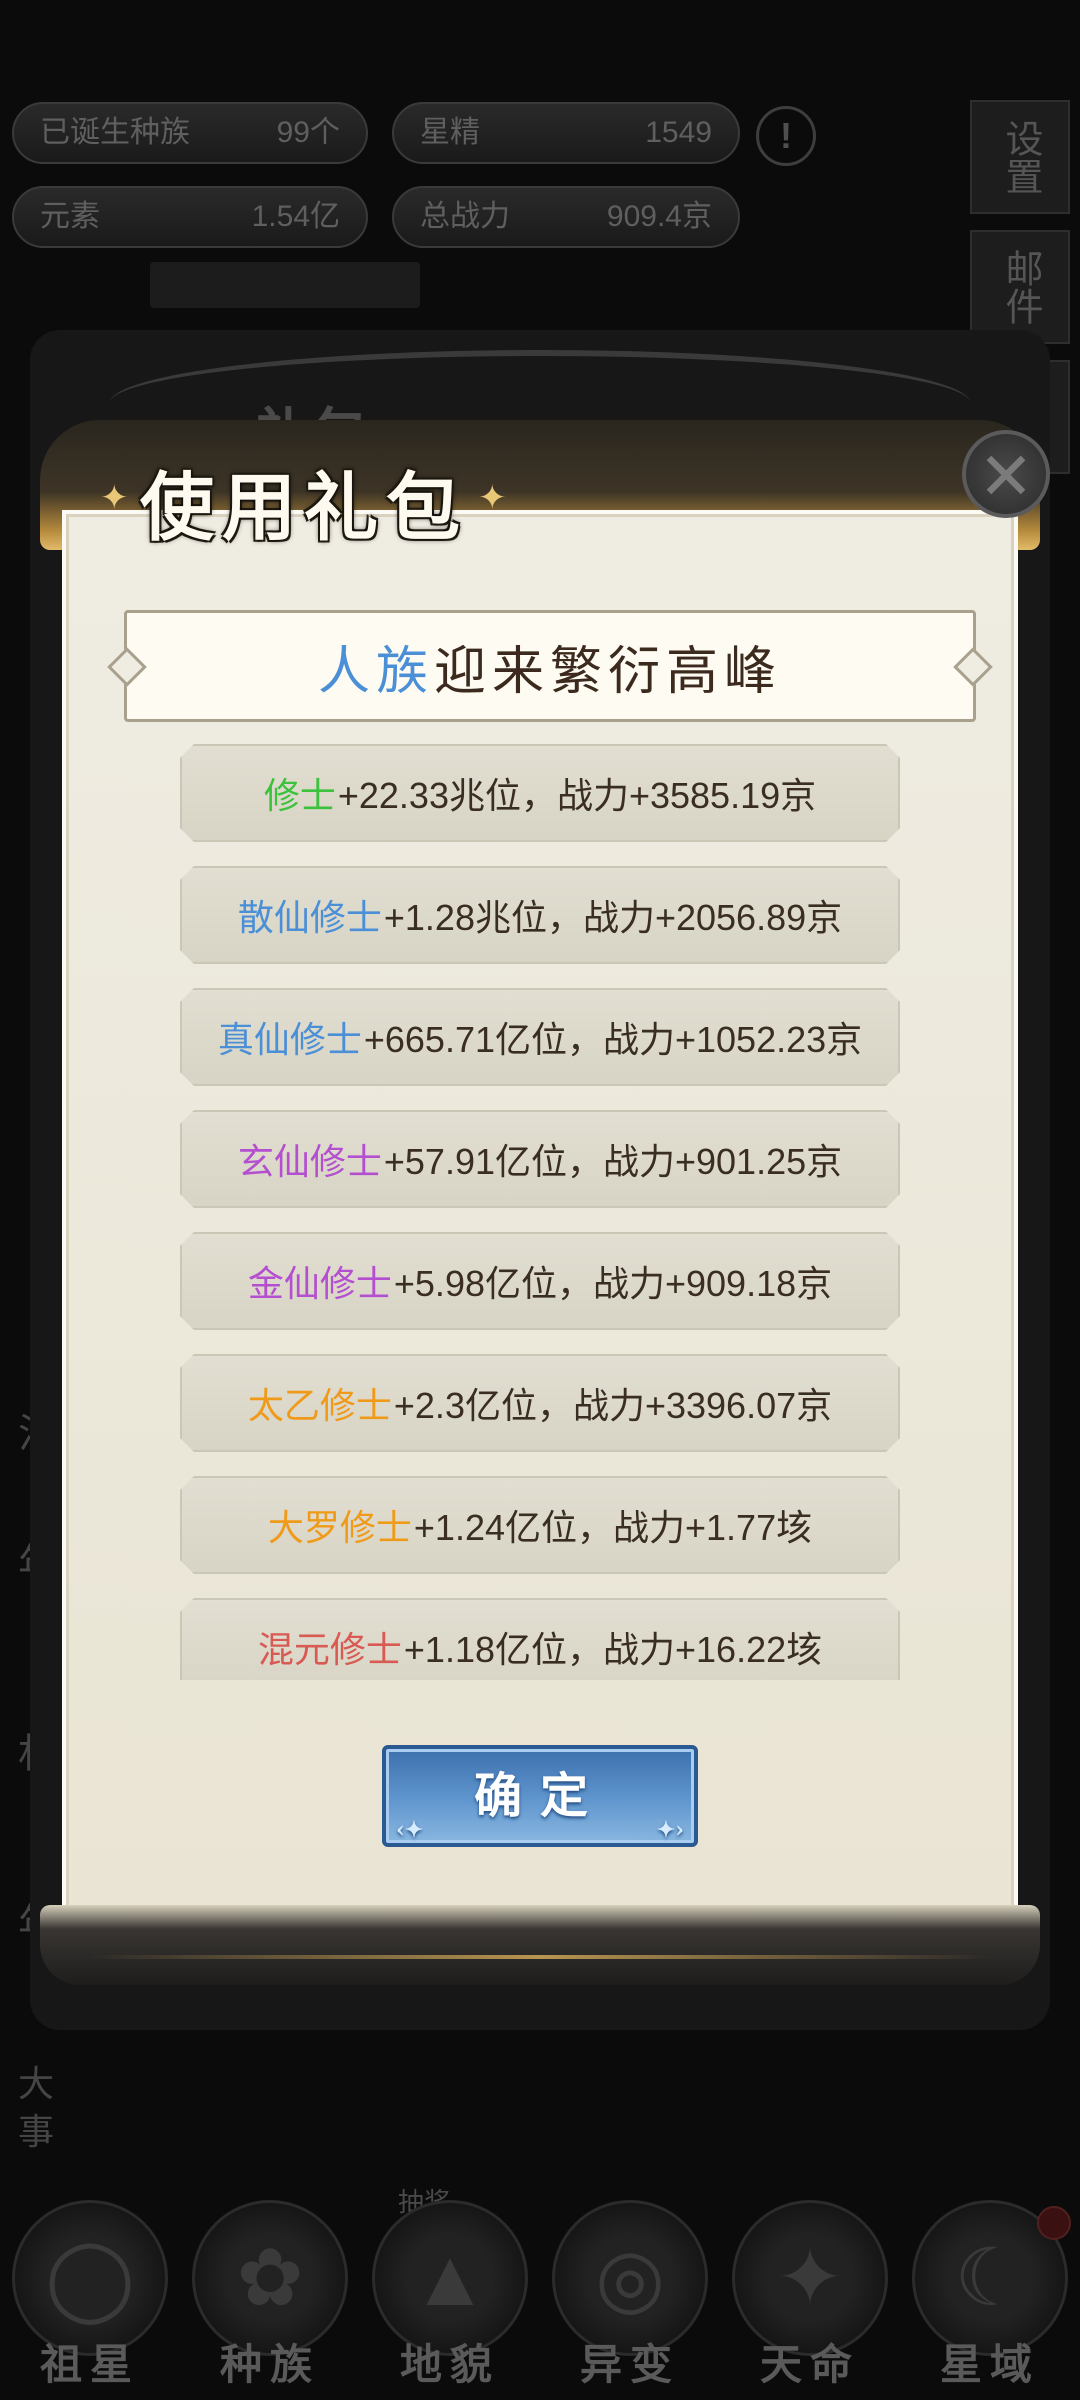  I want to click on reward-detail: +1.18亿位，战力+16.22垓, so click(613, 1649).